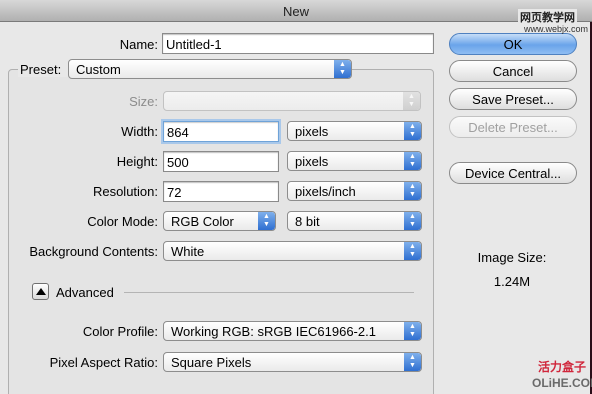 This screenshot has width=592, height=394. Describe the element at coordinates (292, 101) in the screenshot. I see `size-select: ▲ ▼` at that location.